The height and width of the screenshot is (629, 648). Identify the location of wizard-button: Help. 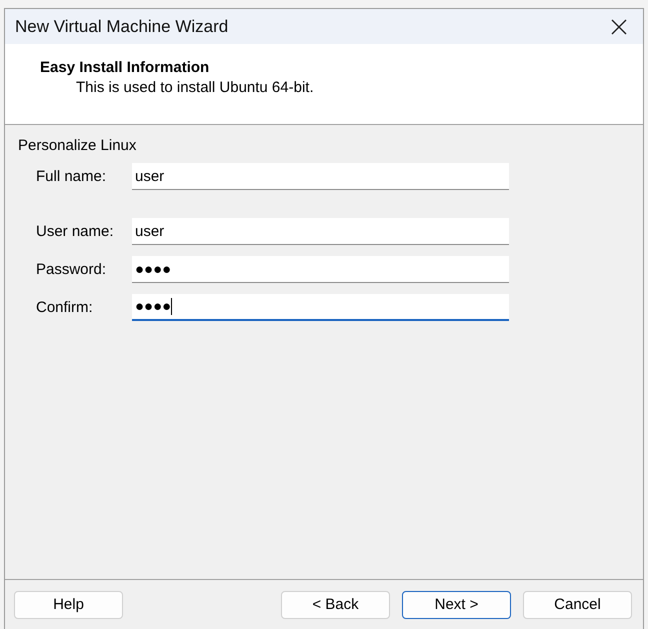
(68, 604).